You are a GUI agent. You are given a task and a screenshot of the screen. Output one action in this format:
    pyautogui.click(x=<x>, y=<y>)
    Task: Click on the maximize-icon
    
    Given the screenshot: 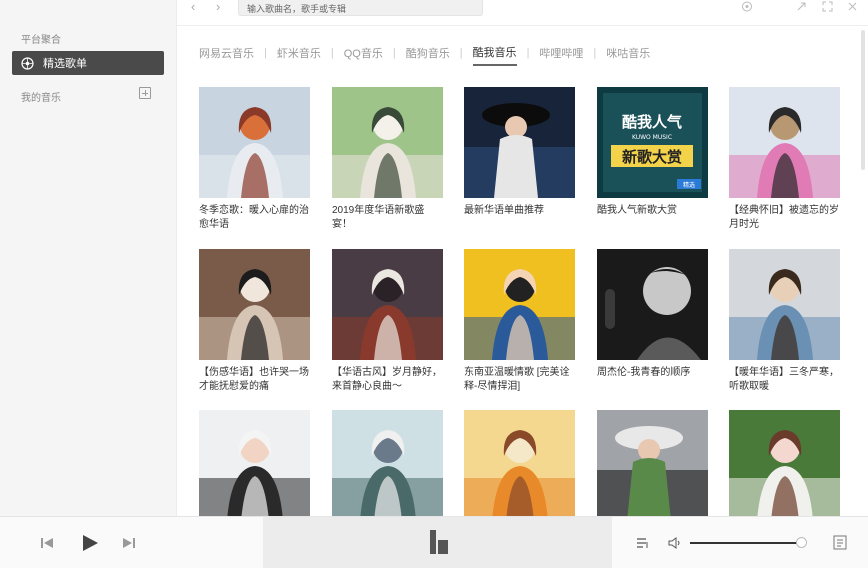 What is the action you would take?
    pyautogui.click(x=827, y=8)
    